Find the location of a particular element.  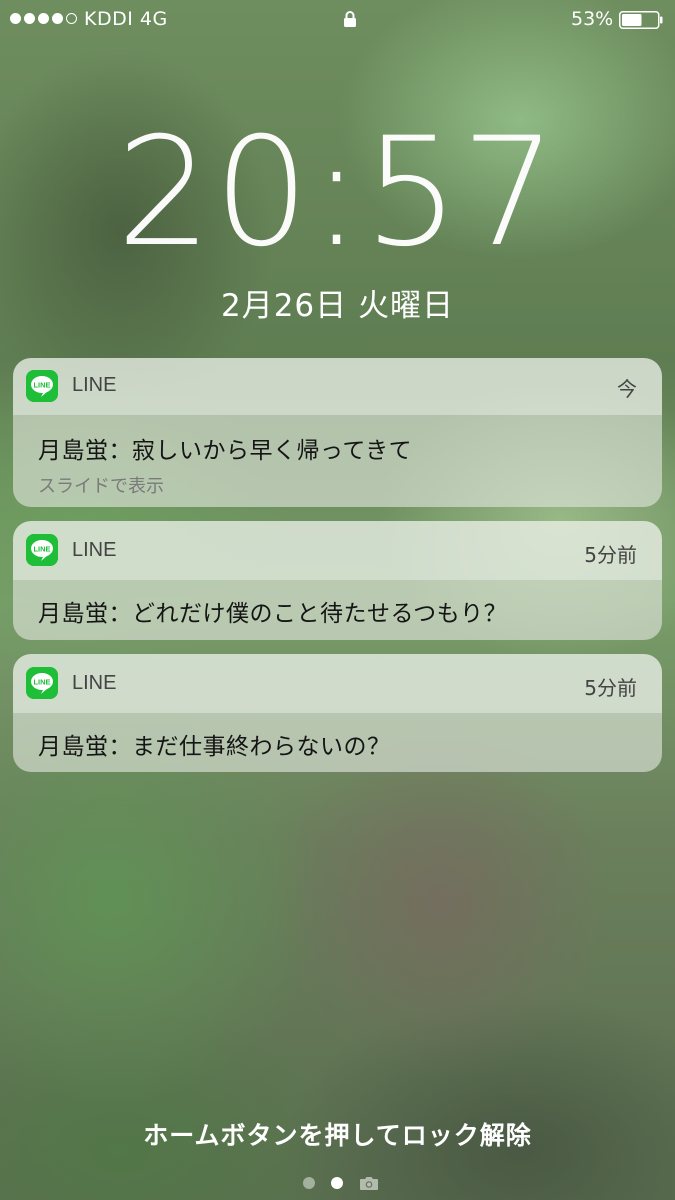

notification-card: LINE LINE 今 月島蛍：寂しいから早く帰ってきて スライドで表示 is located at coordinates (337, 432).